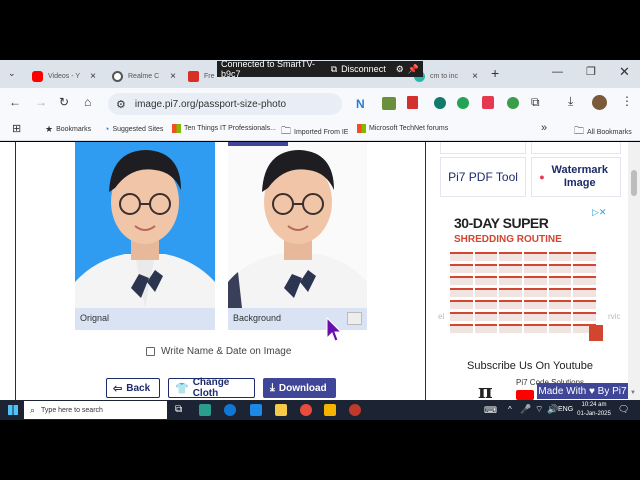 This screenshot has width=640, height=480. I want to click on youtube-subscribe-icon, so click(525, 395).